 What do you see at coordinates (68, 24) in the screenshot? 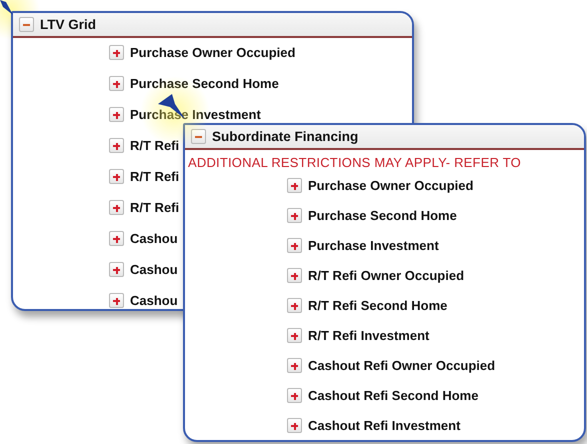
I see `panel-title: LTV Grid` at bounding box center [68, 24].